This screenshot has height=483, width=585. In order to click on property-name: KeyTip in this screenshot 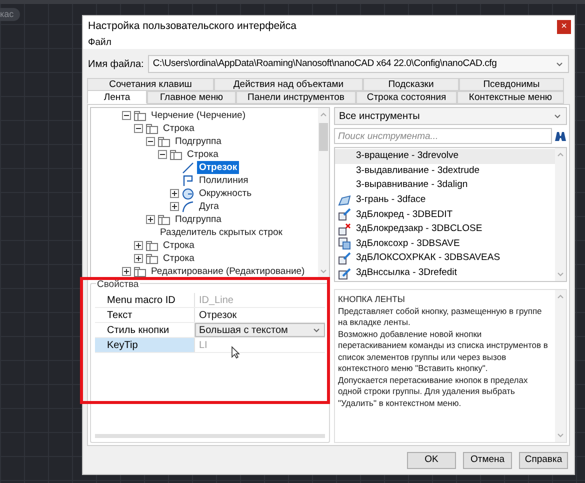, I will do `click(145, 345)`.